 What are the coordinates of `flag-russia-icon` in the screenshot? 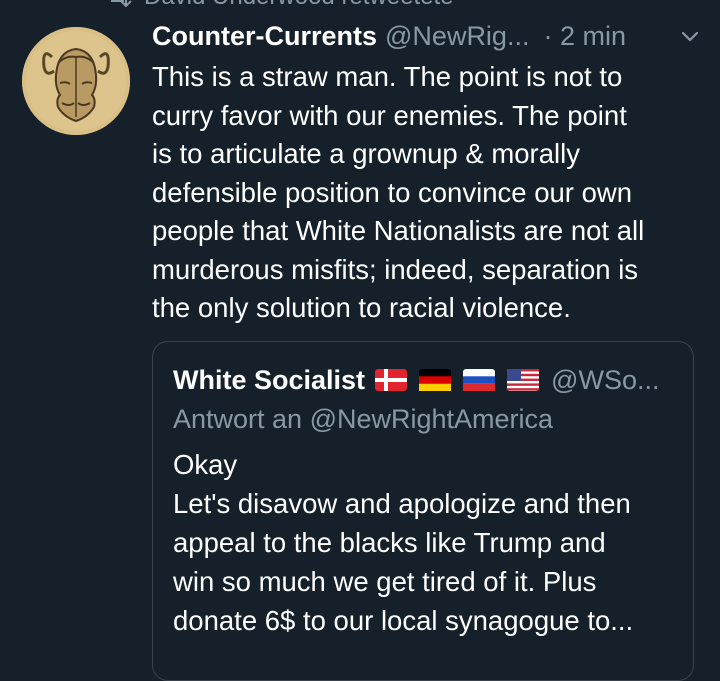 It's located at (479, 380).